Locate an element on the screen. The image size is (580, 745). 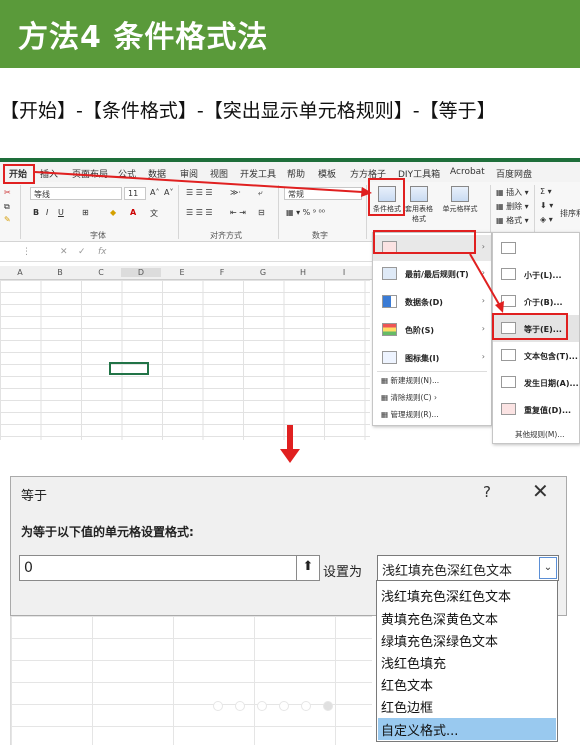
down-arrow-icon is located at coordinates (290, 445).